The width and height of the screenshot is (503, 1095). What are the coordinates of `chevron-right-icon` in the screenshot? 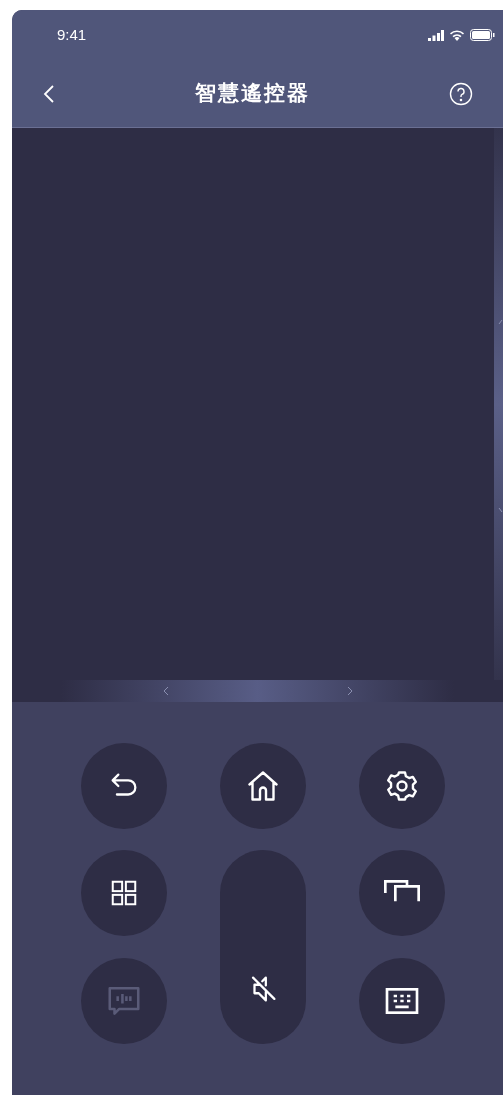 It's located at (349, 691).